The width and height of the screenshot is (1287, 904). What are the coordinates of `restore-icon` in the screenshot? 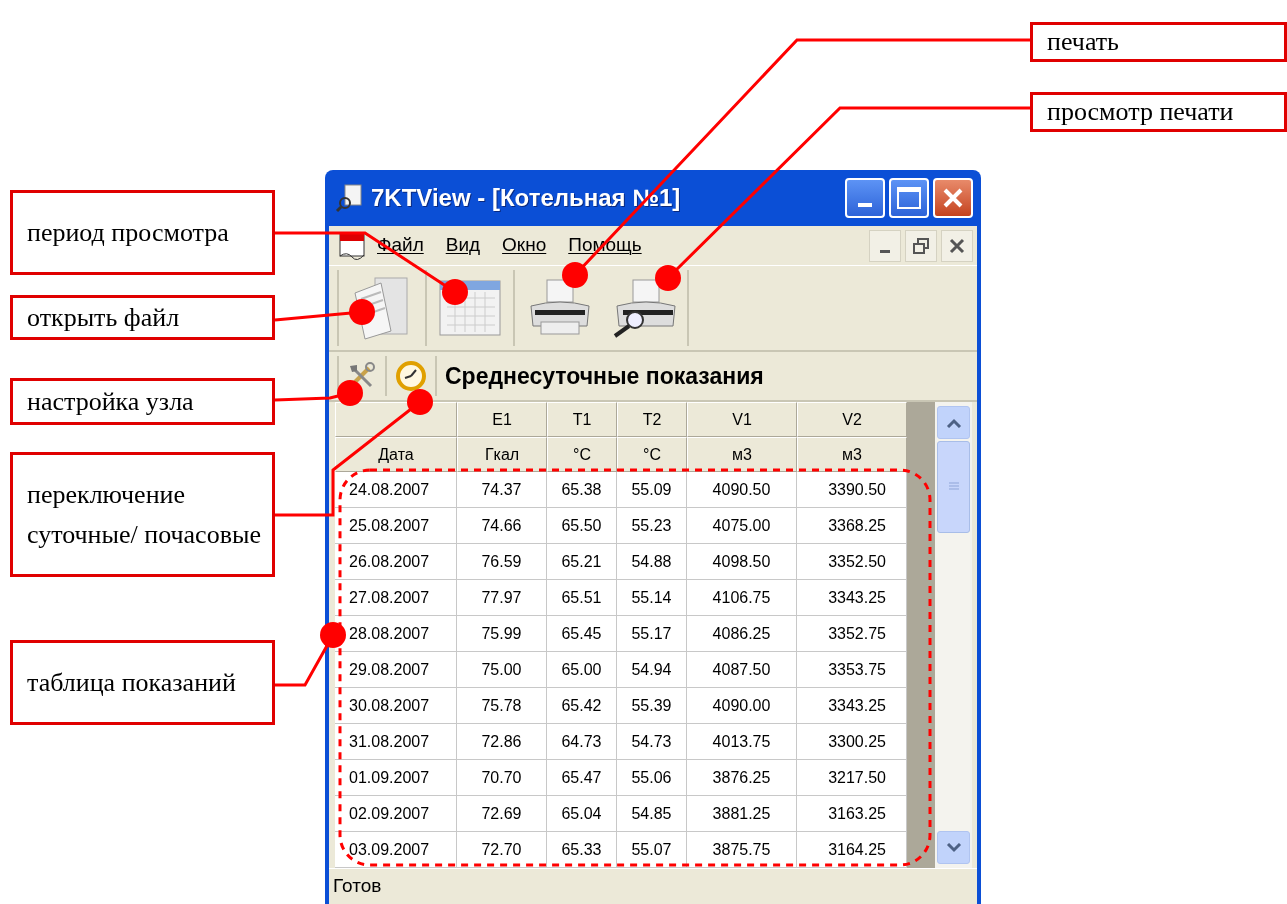 It's located at (921, 245).